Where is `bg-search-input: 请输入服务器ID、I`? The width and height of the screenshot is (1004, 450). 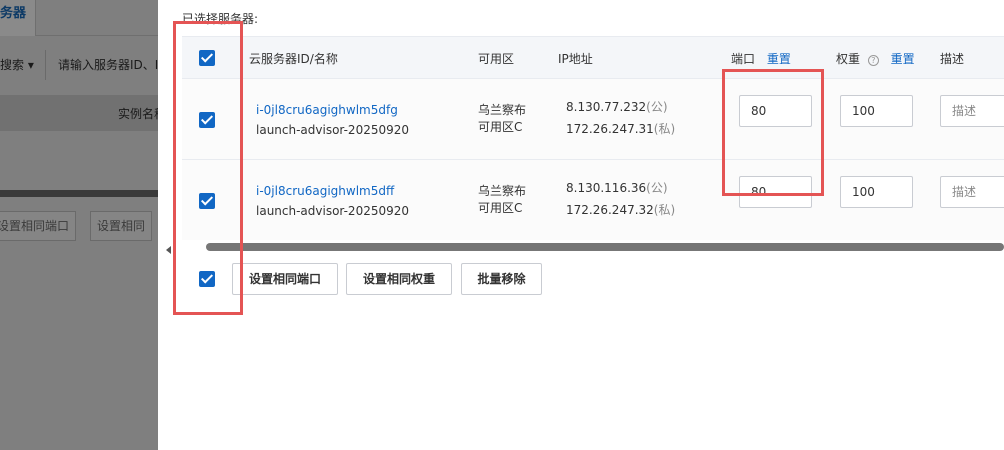
bg-search-input: 请输入服务器ID、I is located at coordinates (108, 65).